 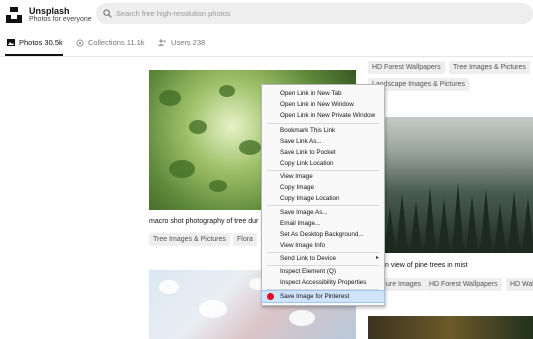 What do you see at coordinates (426, 265) in the screenshot?
I see `photo-caption: n view of pine trees in mist` at bounding box center [426, 265].